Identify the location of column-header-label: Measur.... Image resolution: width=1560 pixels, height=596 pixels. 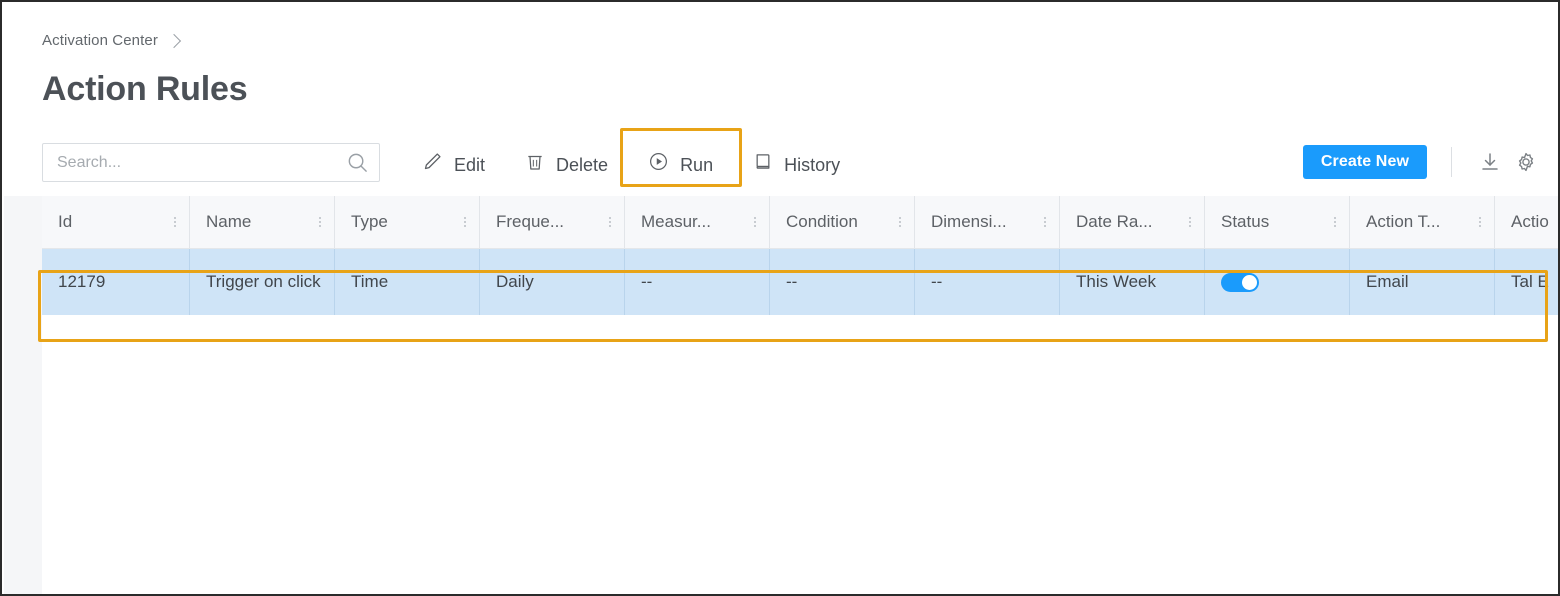
(676, 221).